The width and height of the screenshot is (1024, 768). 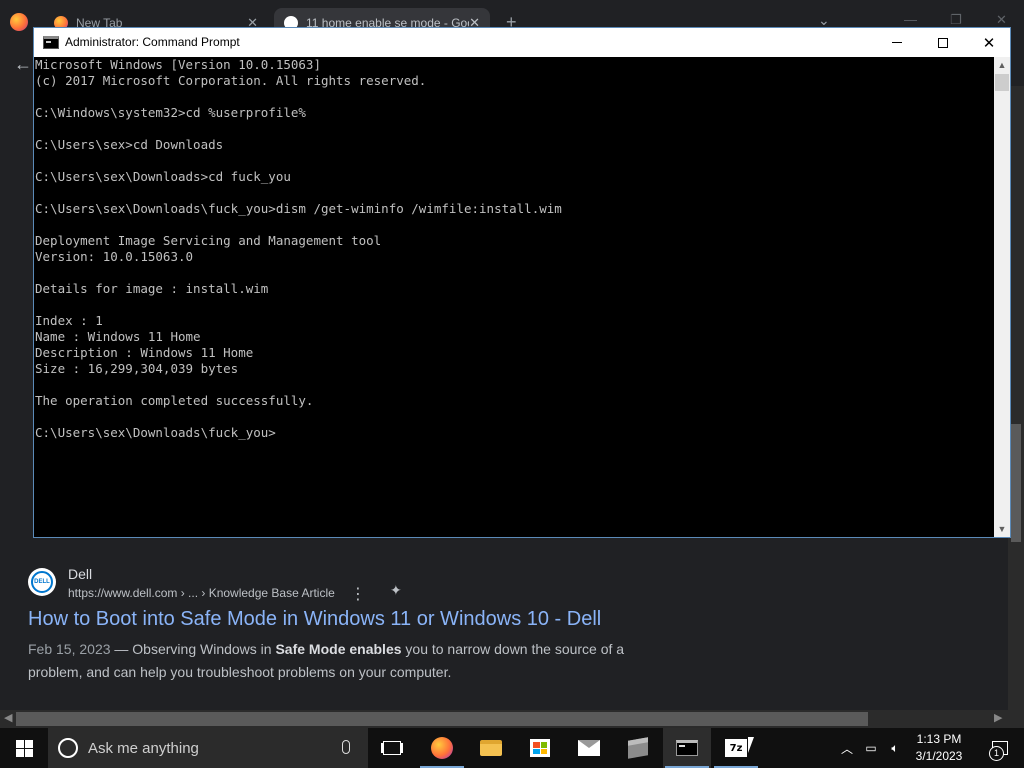 I want to click on dell-logo-icon: DELL, so click(x=42, y=582).